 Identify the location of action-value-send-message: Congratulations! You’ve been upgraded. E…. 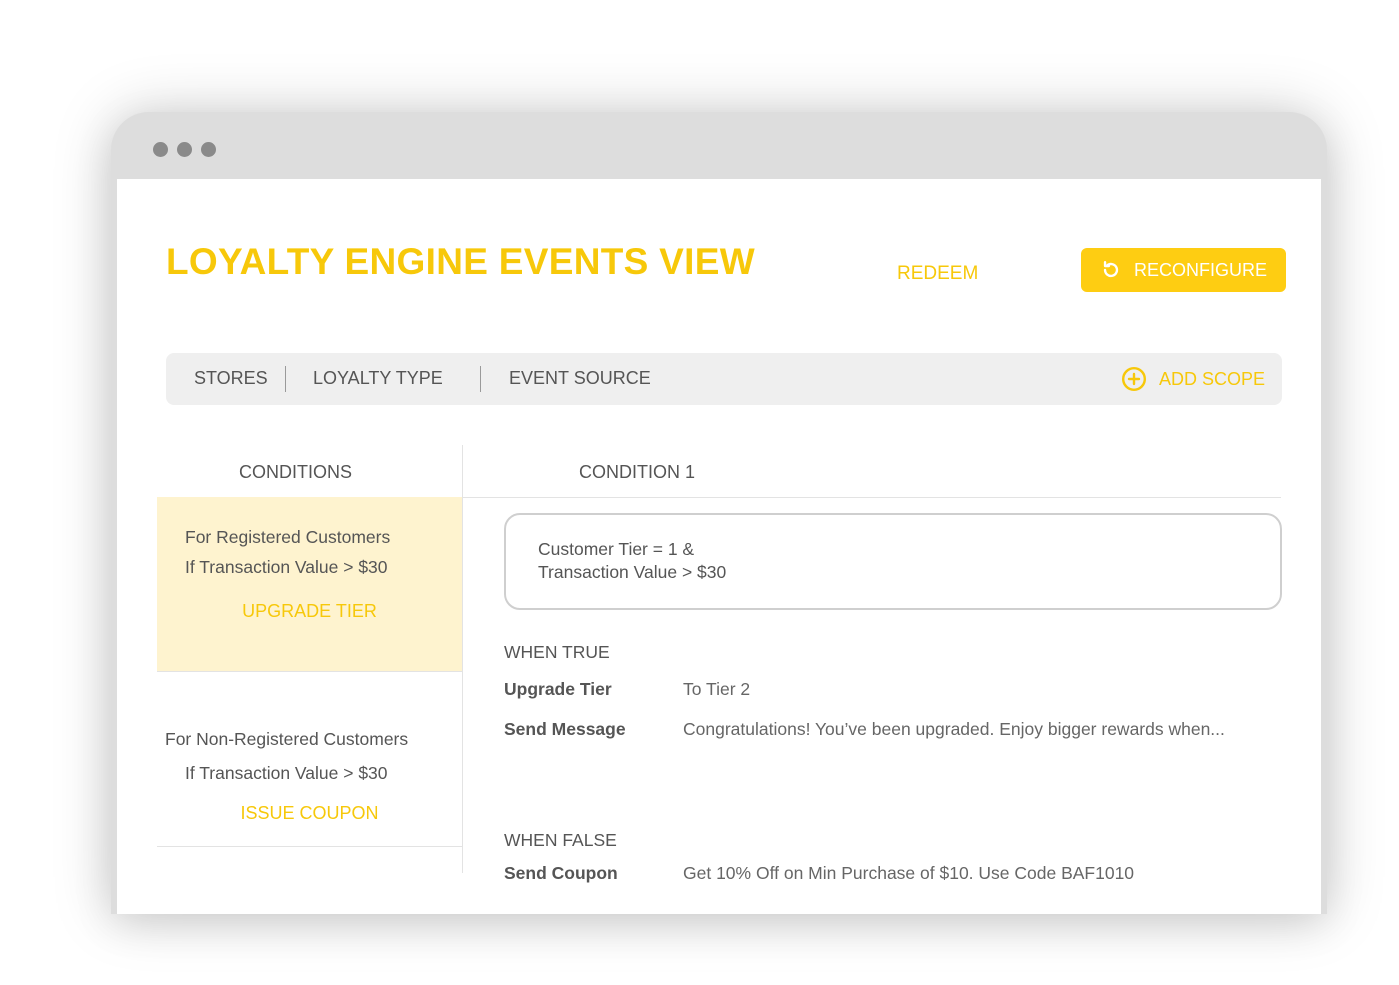
(954, 729).